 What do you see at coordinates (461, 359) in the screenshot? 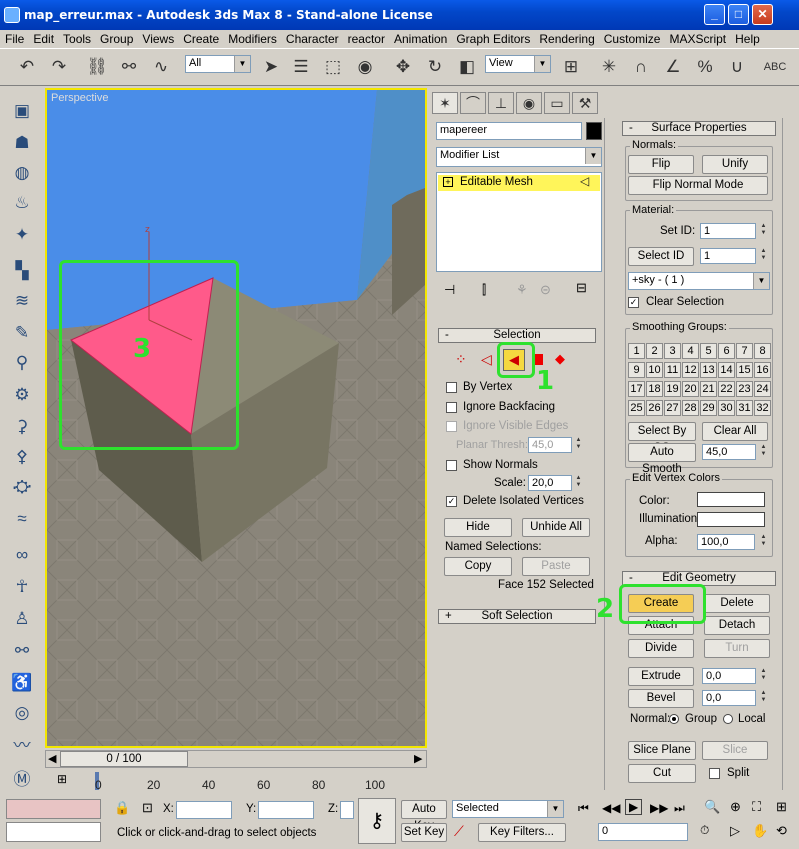
I see `vertex-subobject-icon: ⁘` at bounding box center [461, 359].